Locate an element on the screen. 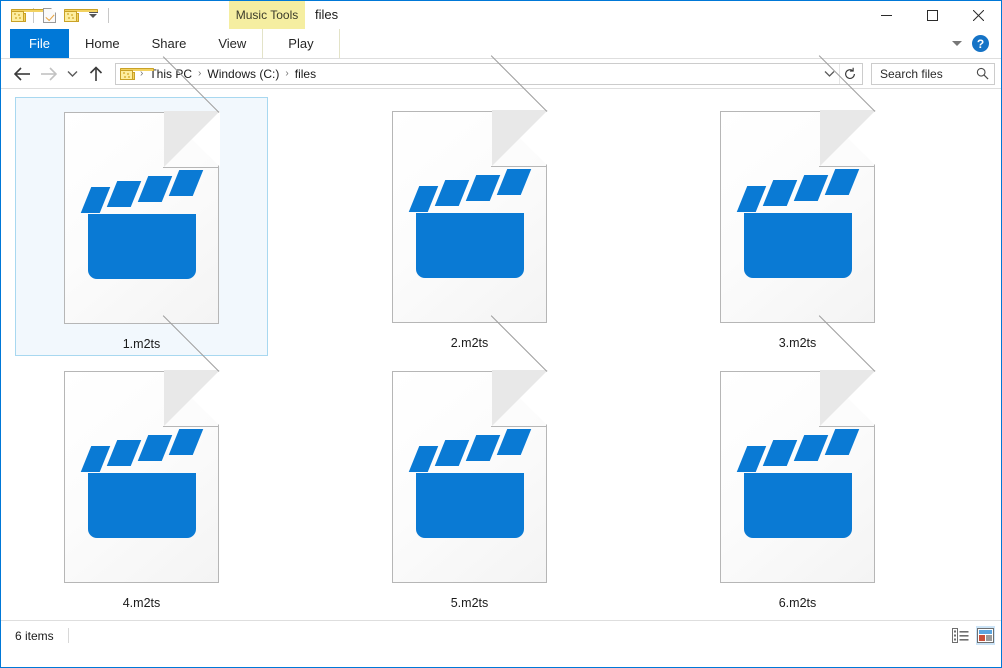 The height and width of the screenshot is (668, 1002). folder-glyph is located at coordinates (27, 15).